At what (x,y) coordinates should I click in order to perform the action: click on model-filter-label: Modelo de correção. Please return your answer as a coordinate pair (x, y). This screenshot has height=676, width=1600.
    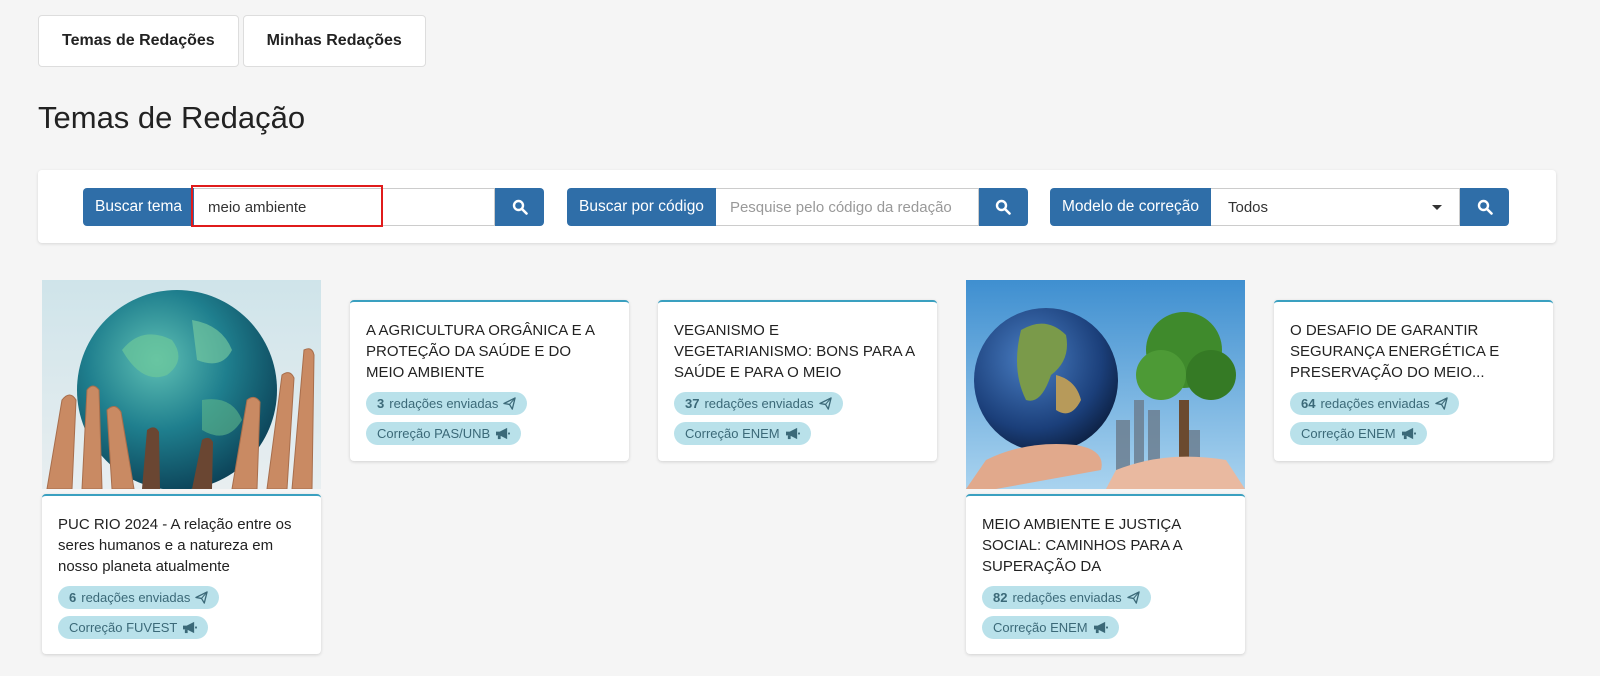
    Looking at the image, I should click on (1130, 207).